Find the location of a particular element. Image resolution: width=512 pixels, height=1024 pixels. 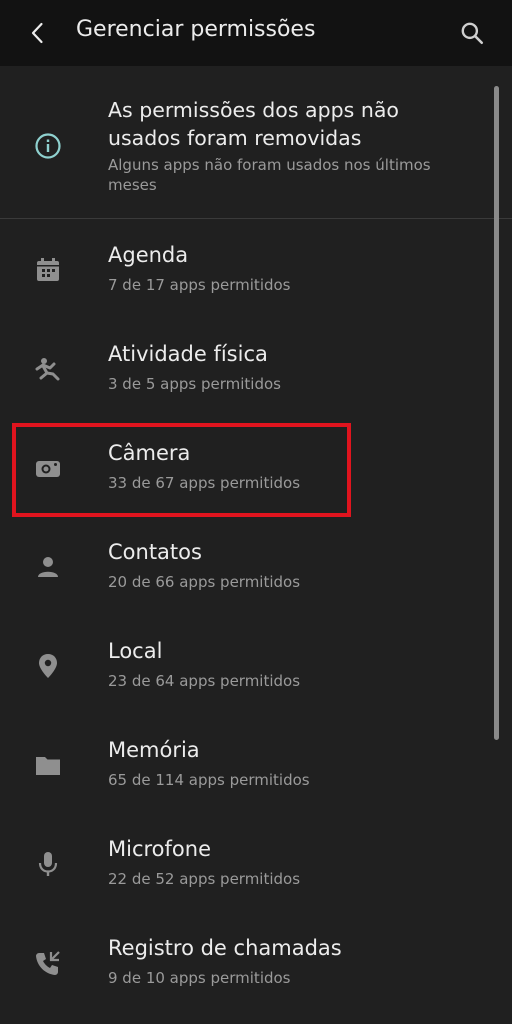

scrollbar is located at coordinates (496, 413).